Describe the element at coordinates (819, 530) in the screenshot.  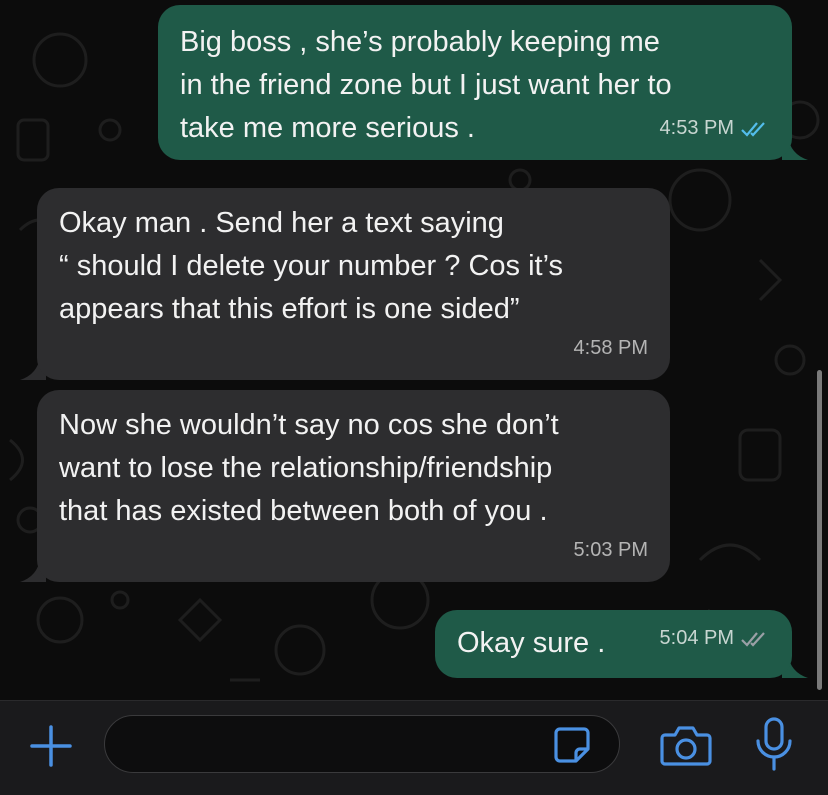
I see `chat-scrollbar` at that location.